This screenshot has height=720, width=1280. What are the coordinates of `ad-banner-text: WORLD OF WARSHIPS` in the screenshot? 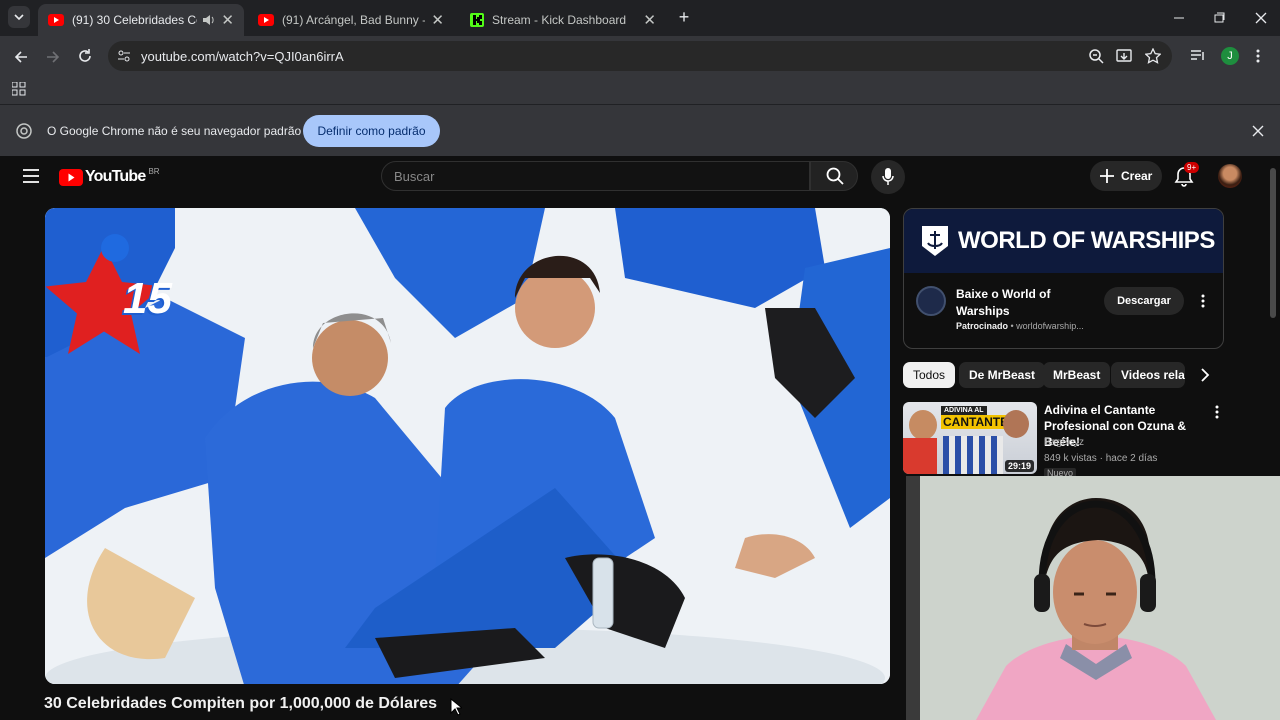 It's located at (1086, 240).